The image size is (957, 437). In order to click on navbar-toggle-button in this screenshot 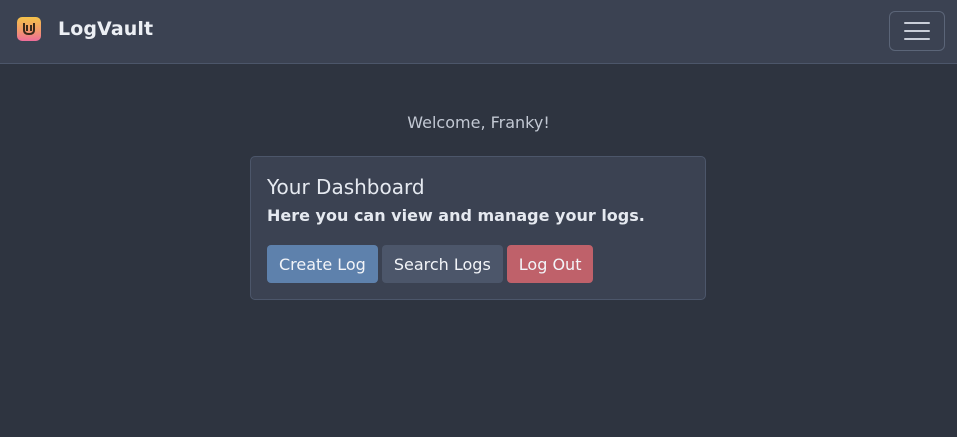, I will do `click(917, 31)`.